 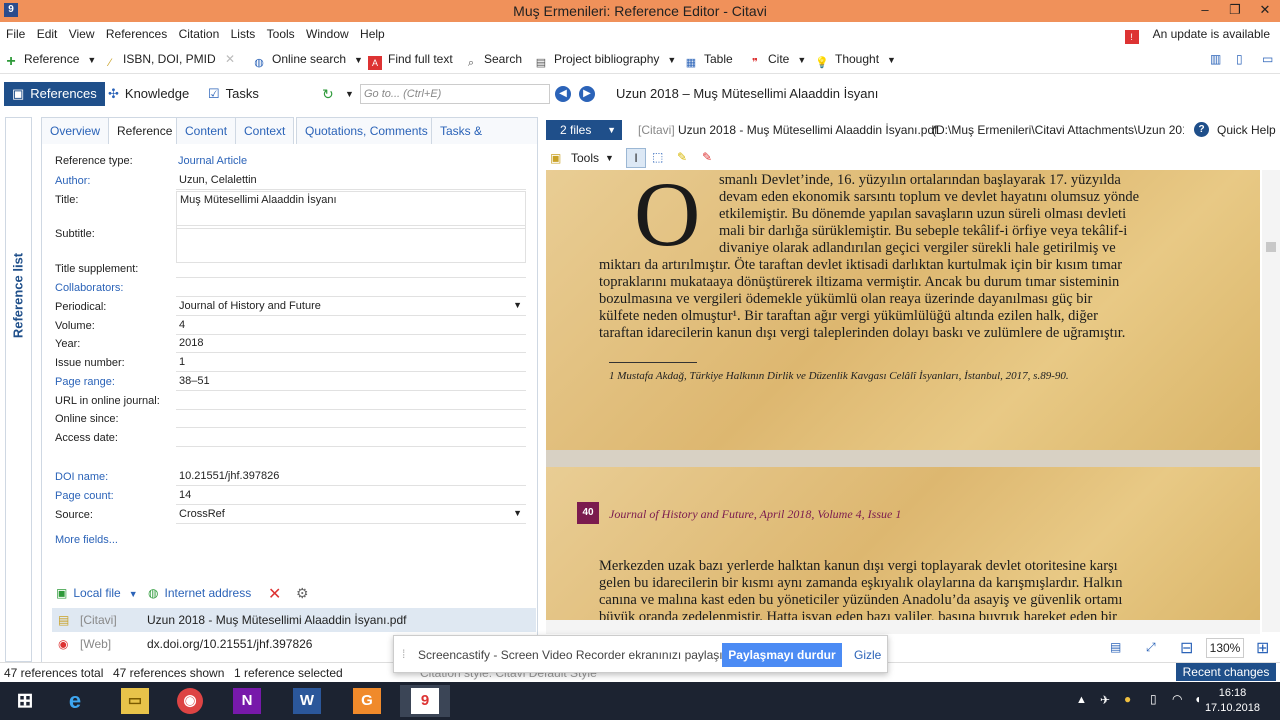 What do you see at coordinates (782, 655) in the screenshot?
I see `stop-sharing-button: Paylaşmayı durdur` at bounding box center [782, 655].